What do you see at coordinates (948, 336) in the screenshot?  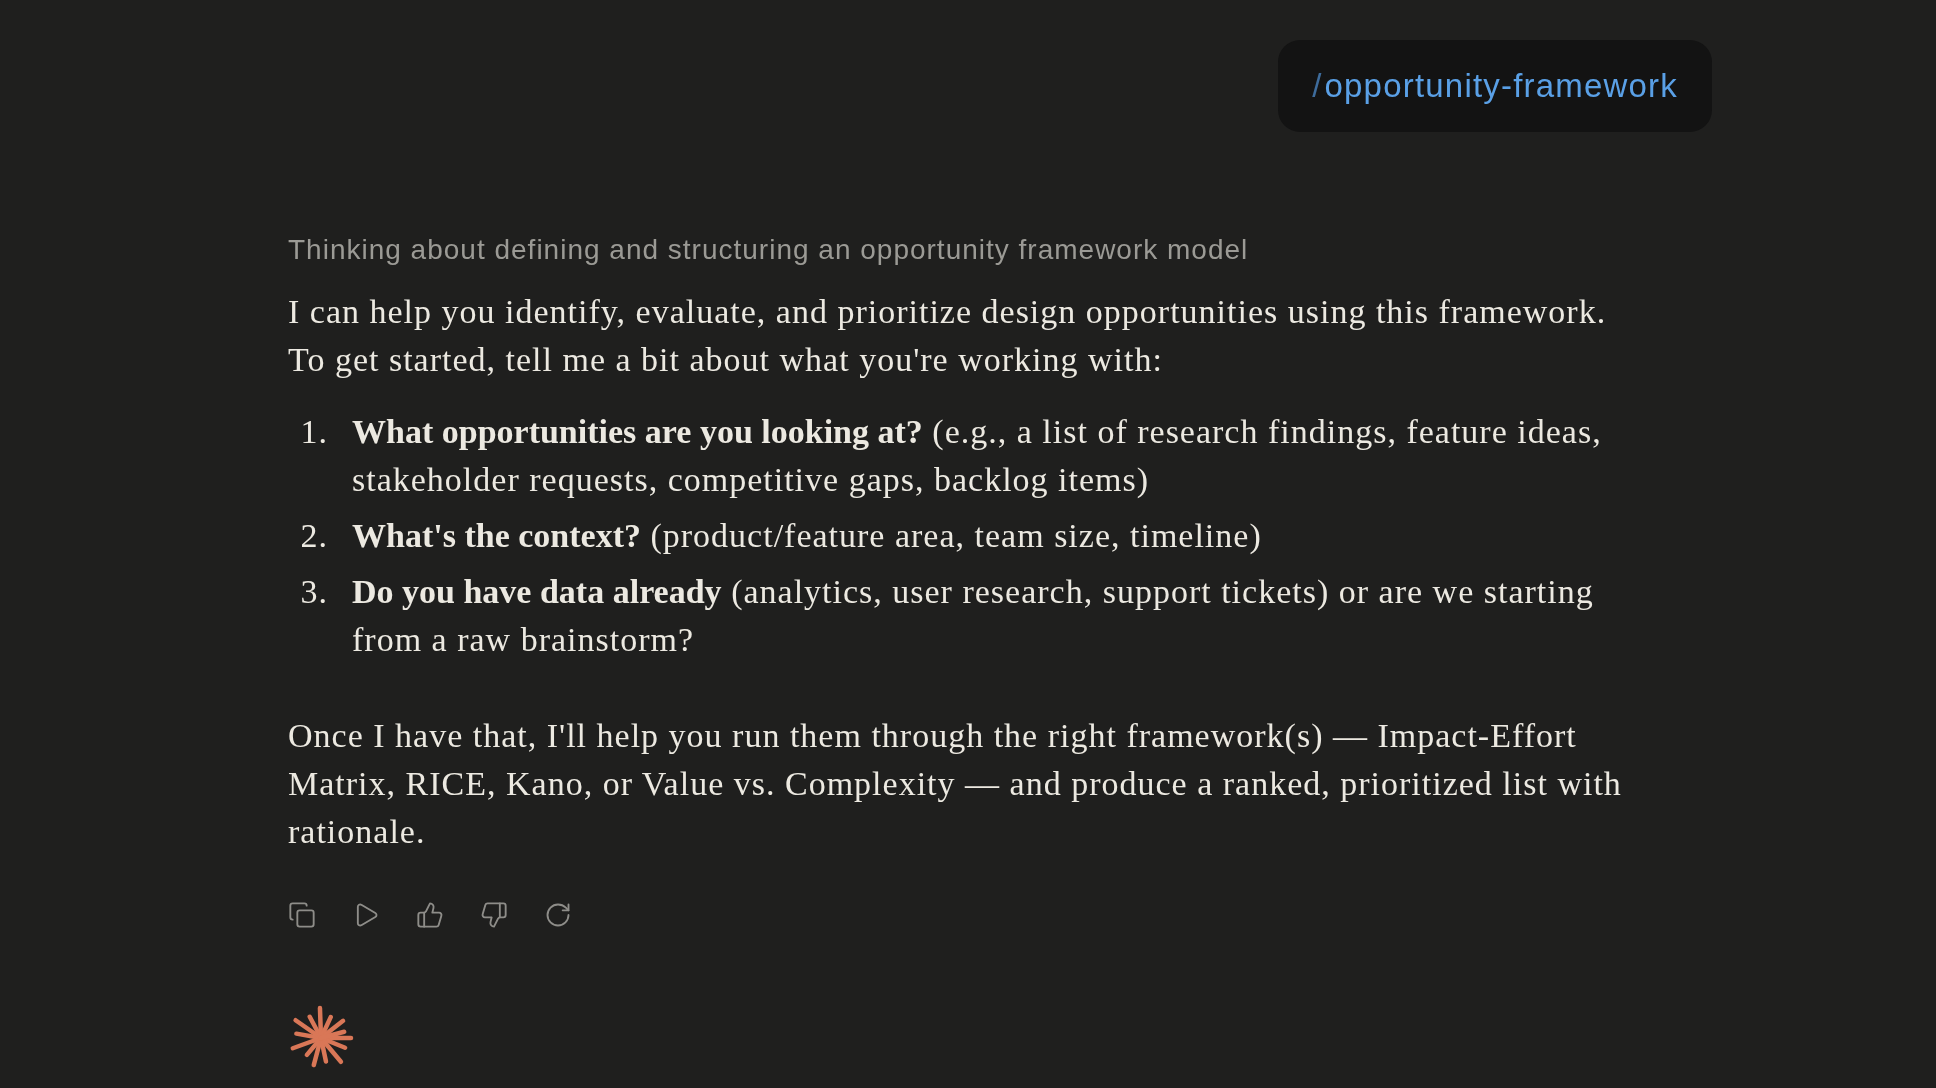 I see `intro-paragraph: I can help you identify, evaluate, and prioritize design opportunities using this framework. To get started, tell me a bit about what you're working with:` at bounding box center [948, 336].